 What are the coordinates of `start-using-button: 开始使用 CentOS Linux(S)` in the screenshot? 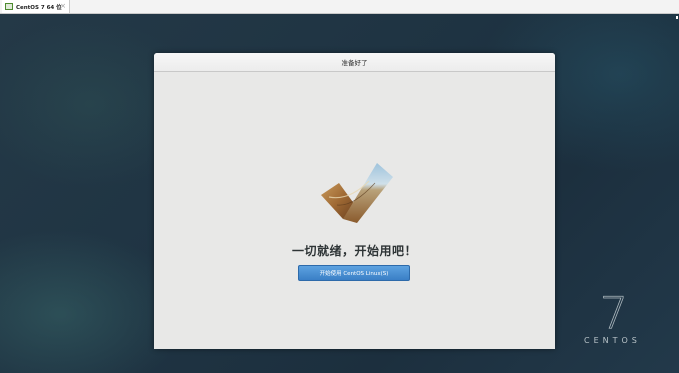 It's located at (354, 273).